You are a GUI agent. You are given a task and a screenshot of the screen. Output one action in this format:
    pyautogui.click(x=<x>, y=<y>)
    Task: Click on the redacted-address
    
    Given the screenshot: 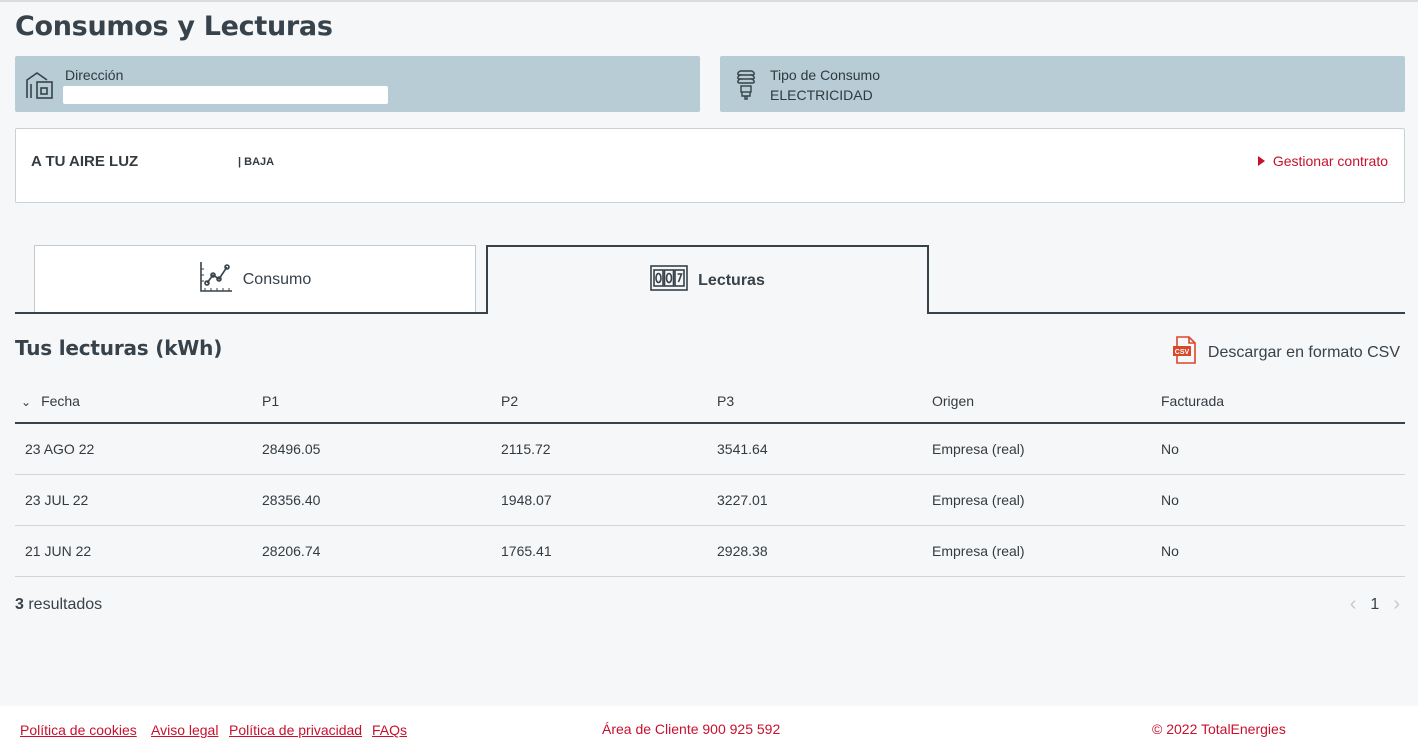 What is the action you would take?
    pyautogui.click(x=225, y=95)
    